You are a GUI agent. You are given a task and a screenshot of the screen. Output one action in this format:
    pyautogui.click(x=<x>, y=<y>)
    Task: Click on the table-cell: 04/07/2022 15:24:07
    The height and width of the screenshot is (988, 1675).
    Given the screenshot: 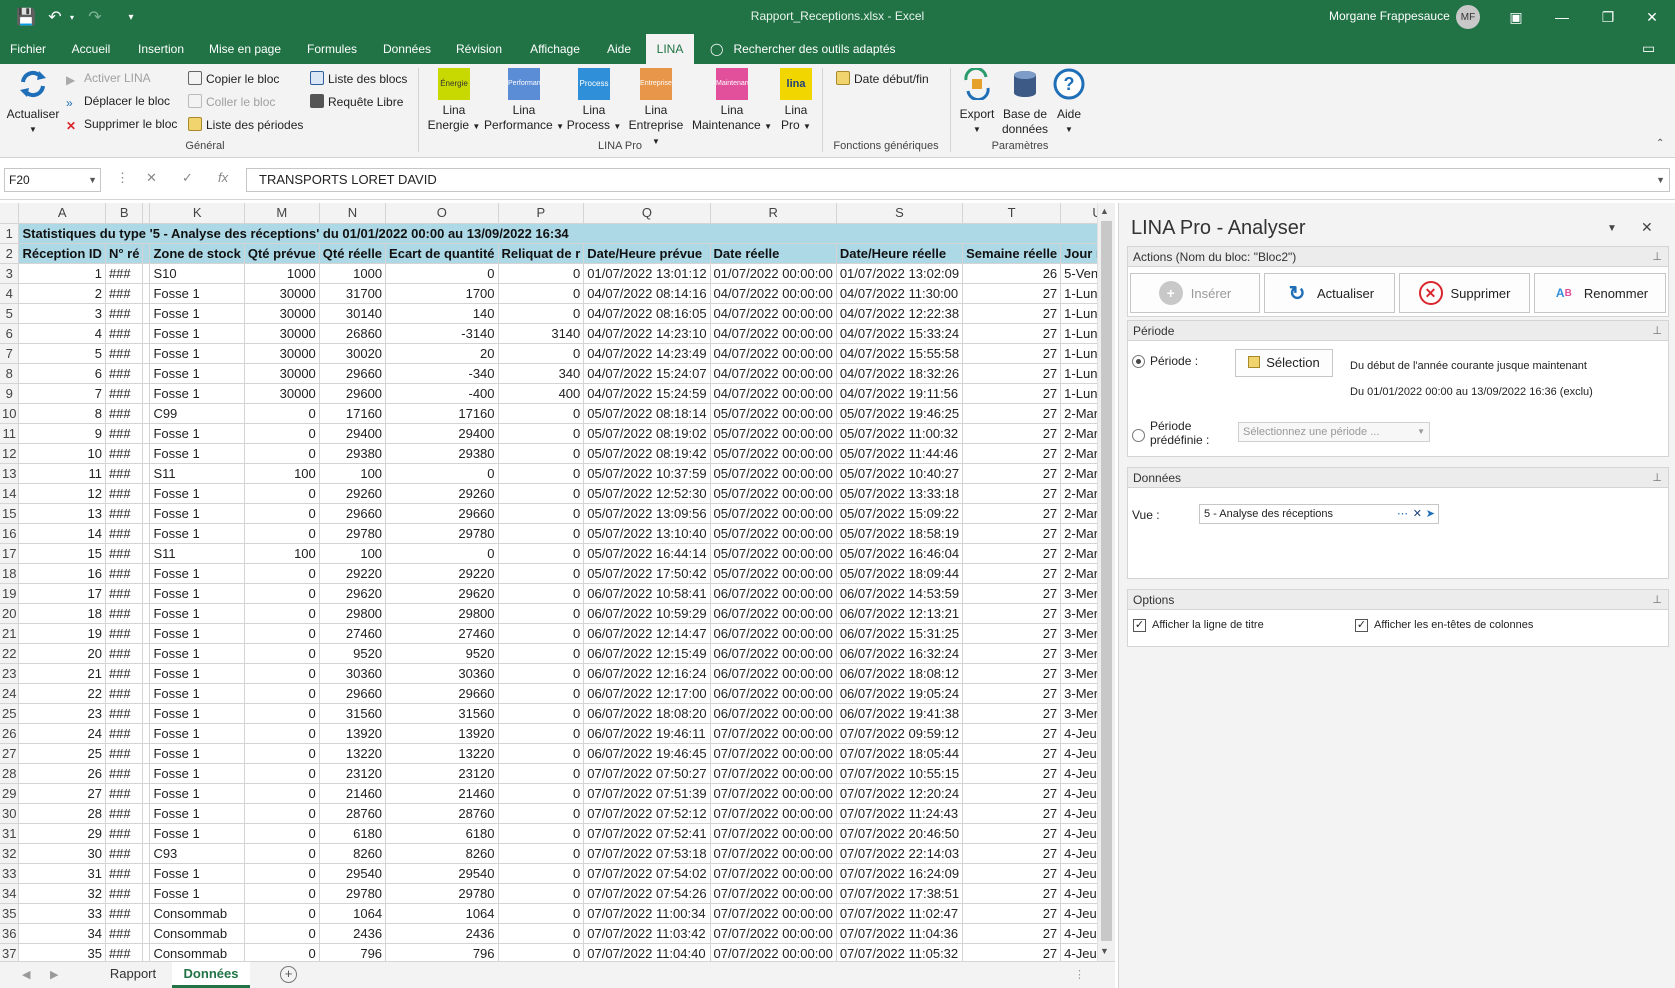 What is the action you would take?
    pyautogui.click(x=647, y=373)
    